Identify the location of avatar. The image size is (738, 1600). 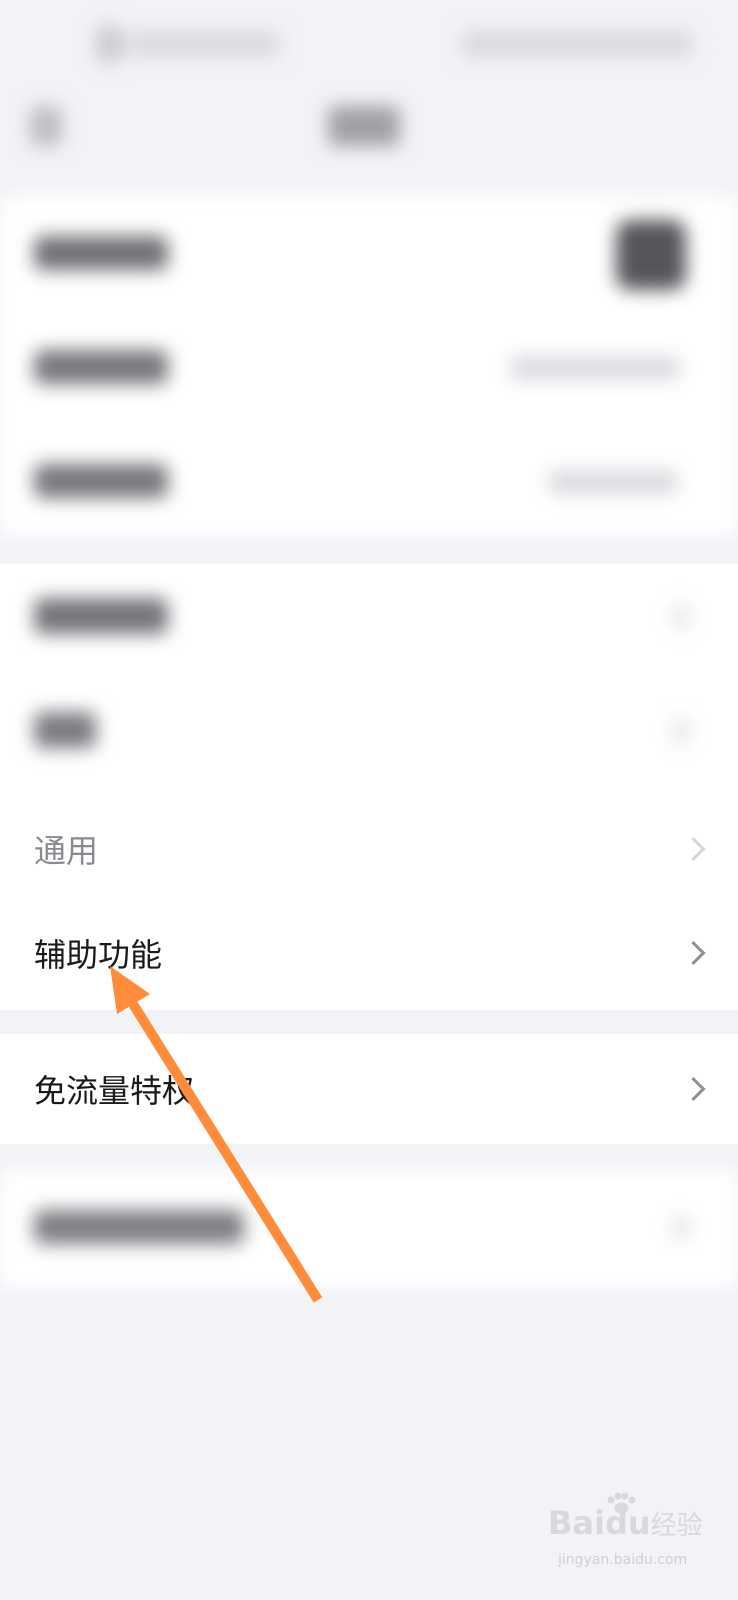
(651, 255).